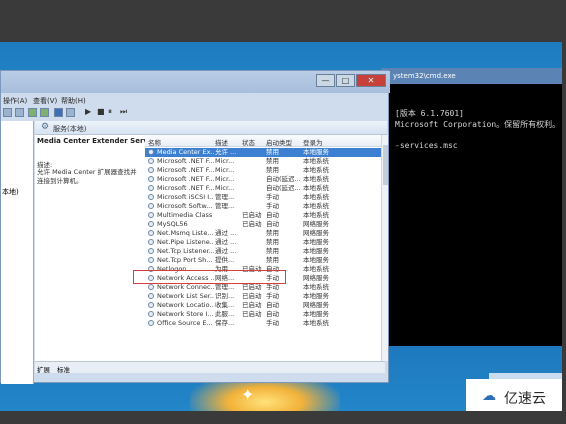 Image resolution: width=566 pixels, height=424 pixels. I want to click on minimize-button: —, so click(325, 80).